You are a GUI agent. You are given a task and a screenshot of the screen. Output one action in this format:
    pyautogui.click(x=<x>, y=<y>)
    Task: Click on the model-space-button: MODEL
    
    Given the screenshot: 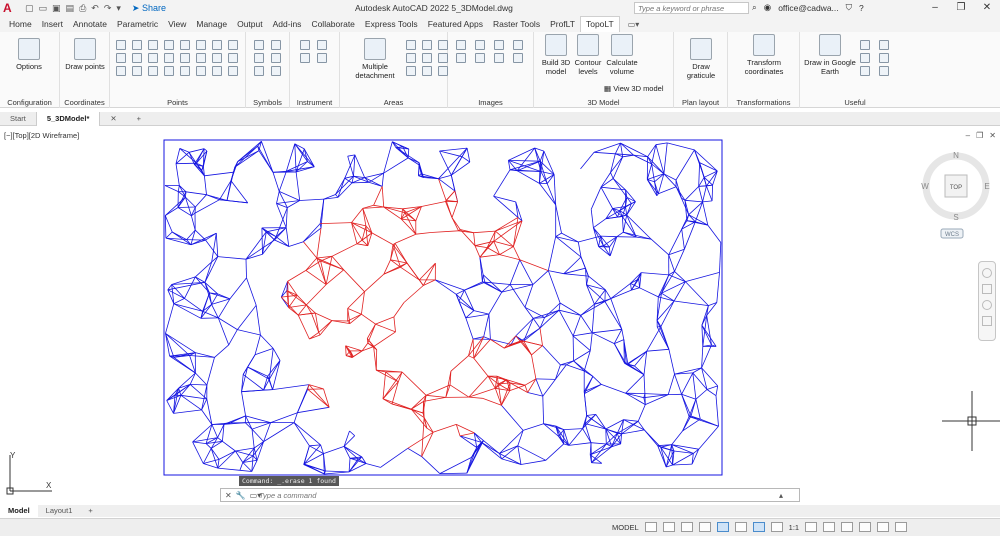 What is the action you would take?
    pyautogui.click(x=625, y=527)
    